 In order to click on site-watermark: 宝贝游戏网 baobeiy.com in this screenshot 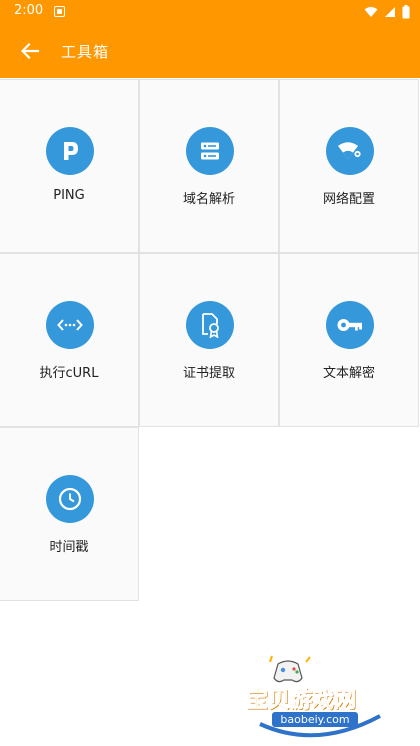, I will do `click(317, 695)`.